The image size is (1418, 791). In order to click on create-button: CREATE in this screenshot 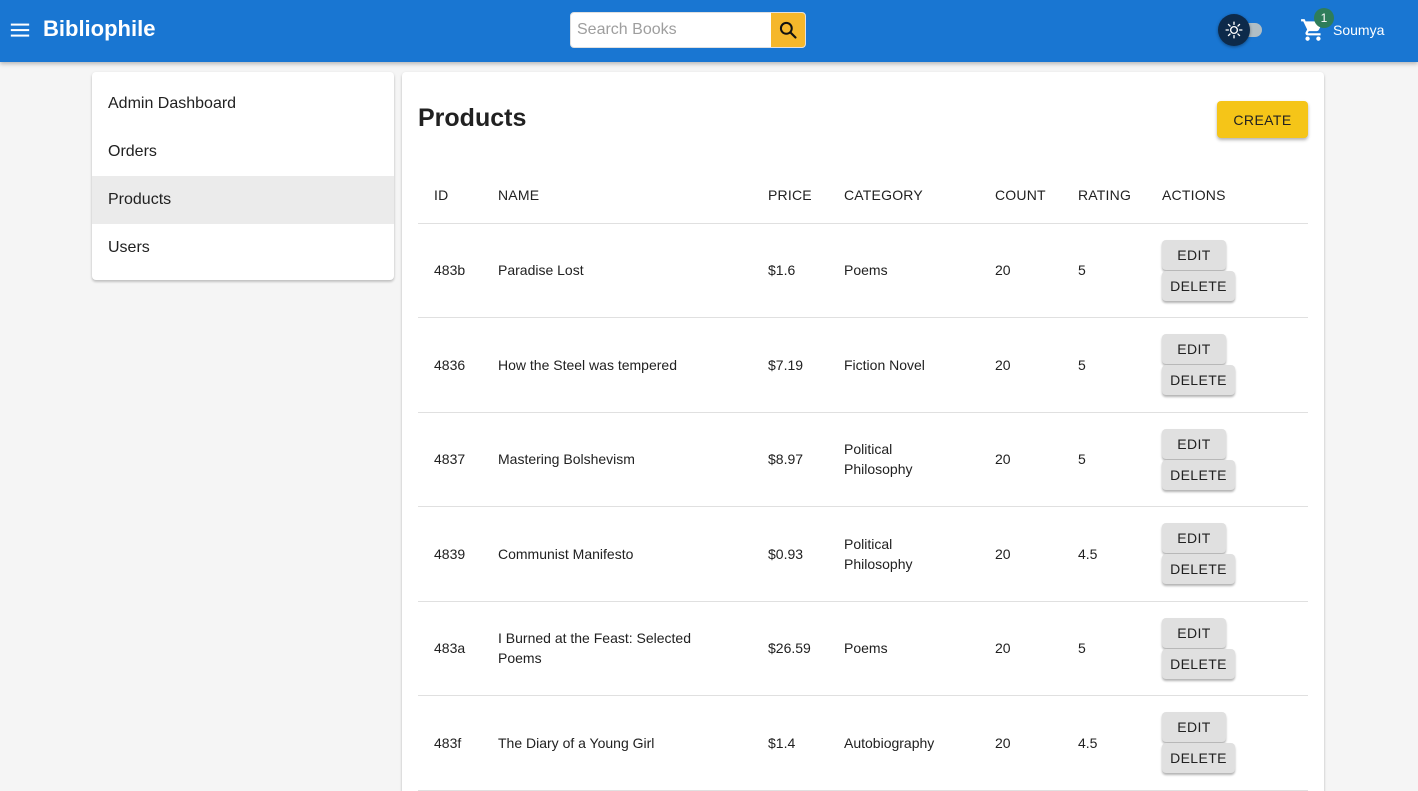, I will do `click(1262, 119)`.